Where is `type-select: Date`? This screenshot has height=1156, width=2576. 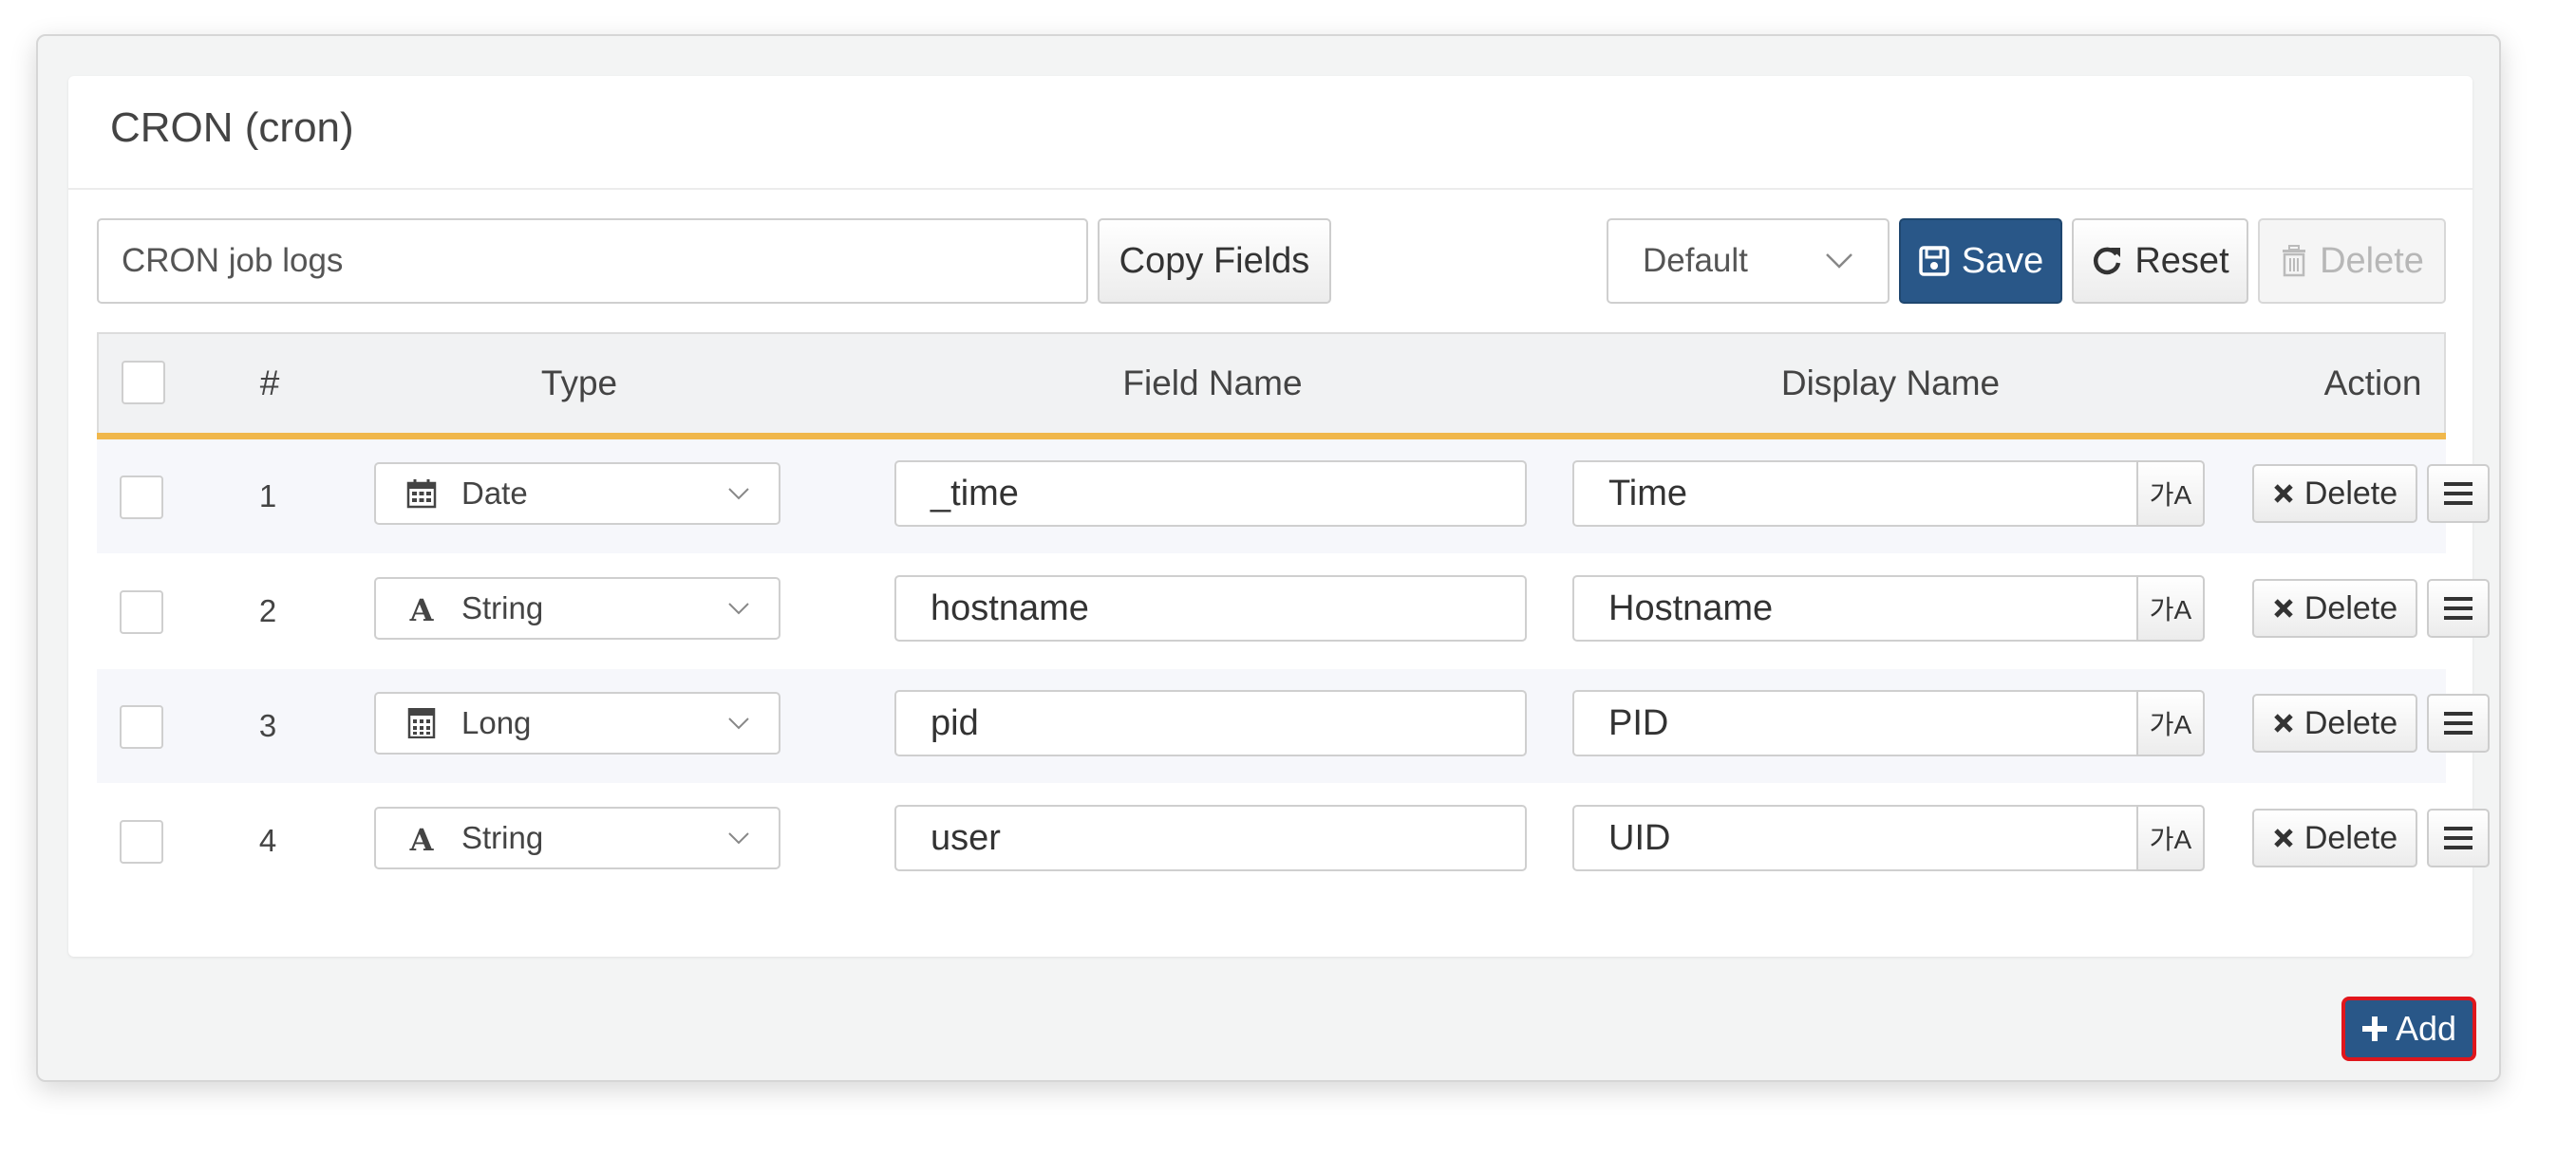 type-select: Date is located at coordinates (577, 493).